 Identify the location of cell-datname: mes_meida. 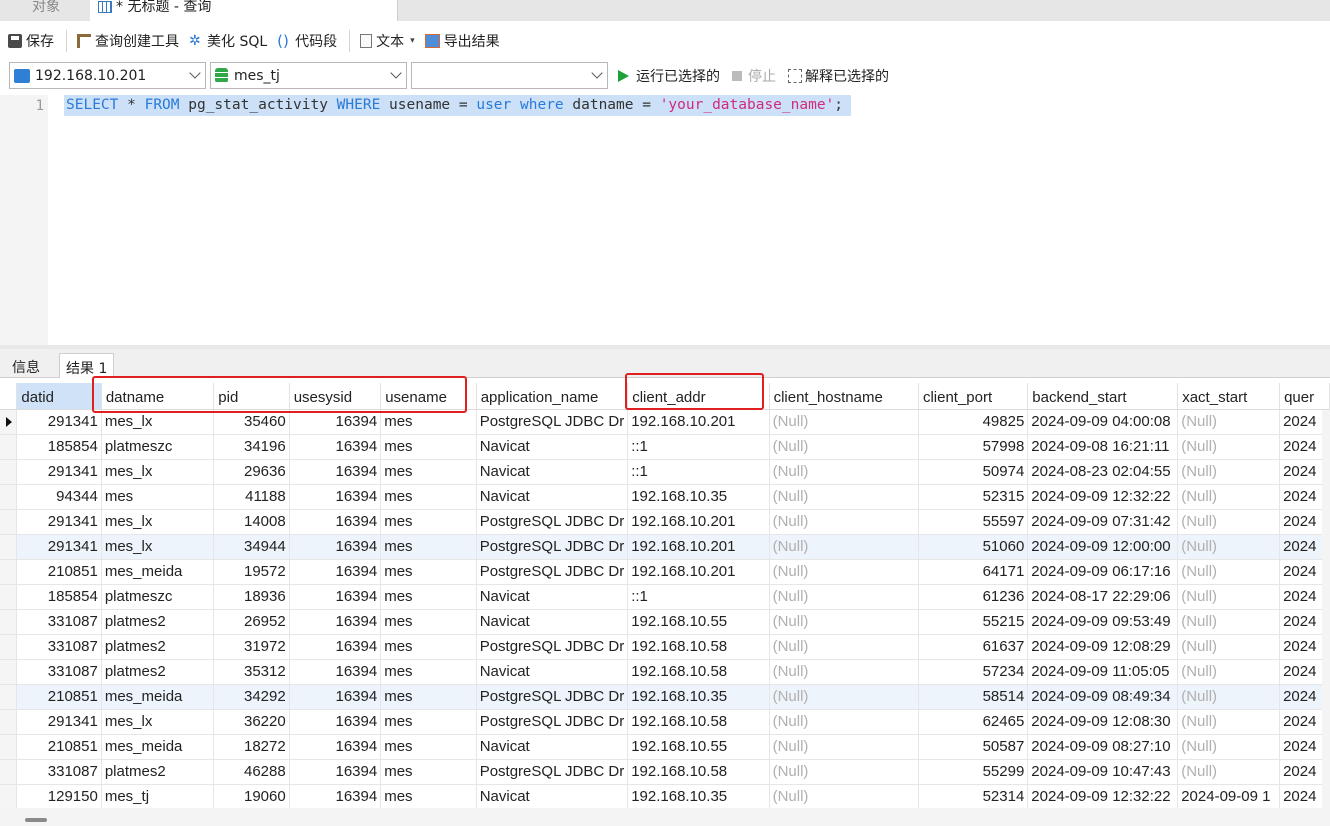
(158, 747).